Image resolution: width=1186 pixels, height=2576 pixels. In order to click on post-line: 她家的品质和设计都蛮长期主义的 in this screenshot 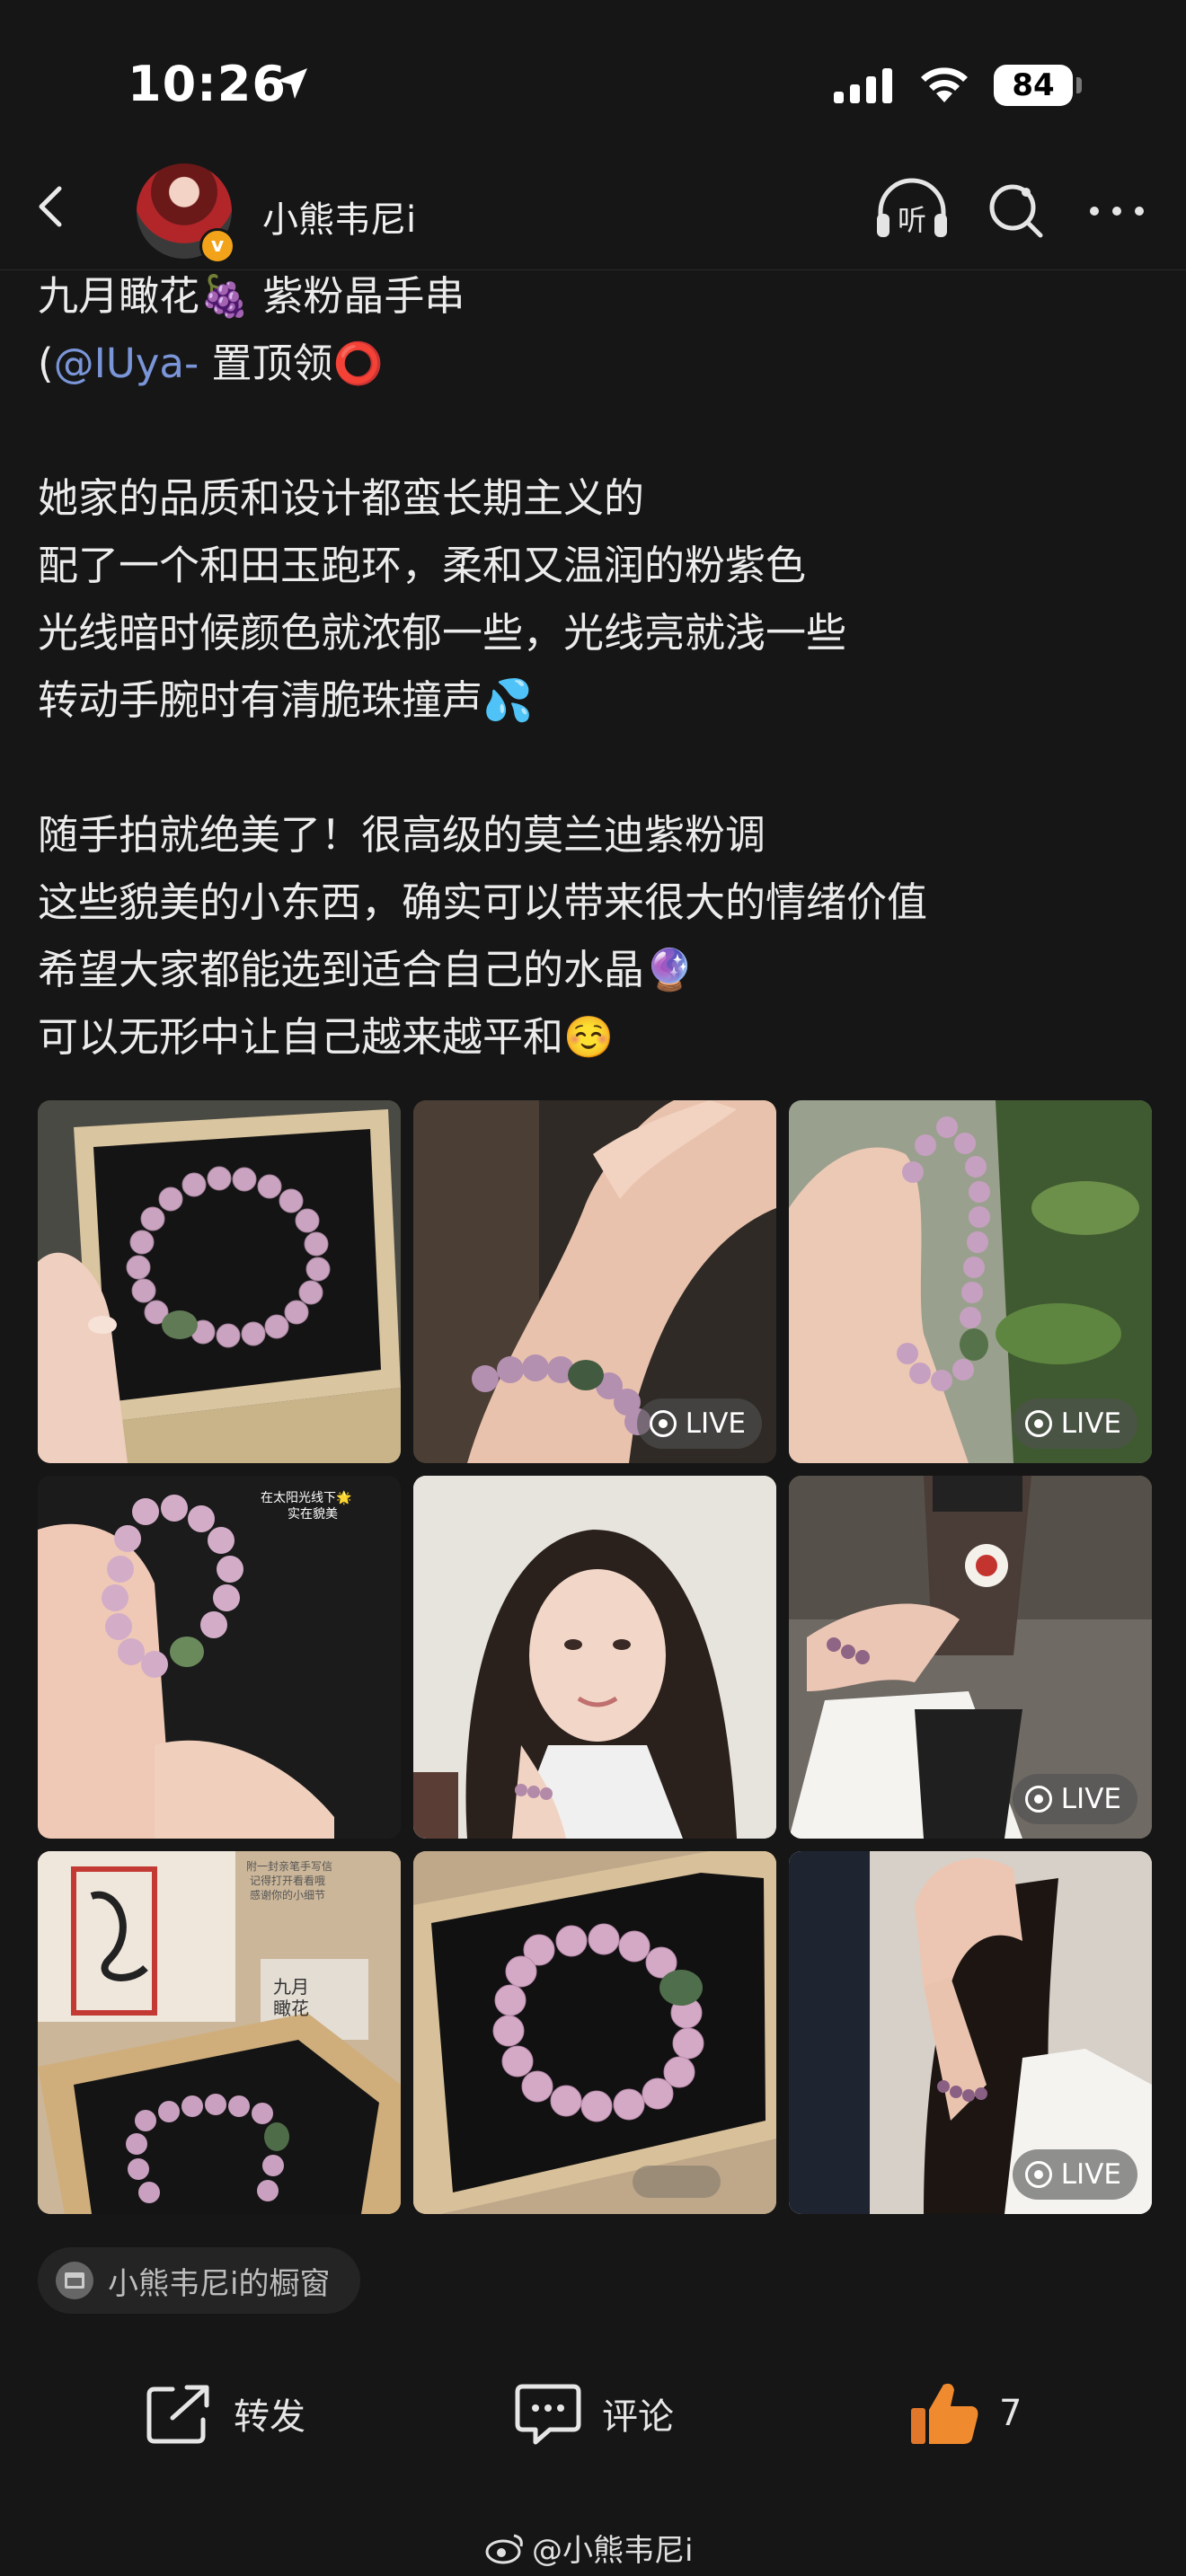, I will do `click(341, 498)`.